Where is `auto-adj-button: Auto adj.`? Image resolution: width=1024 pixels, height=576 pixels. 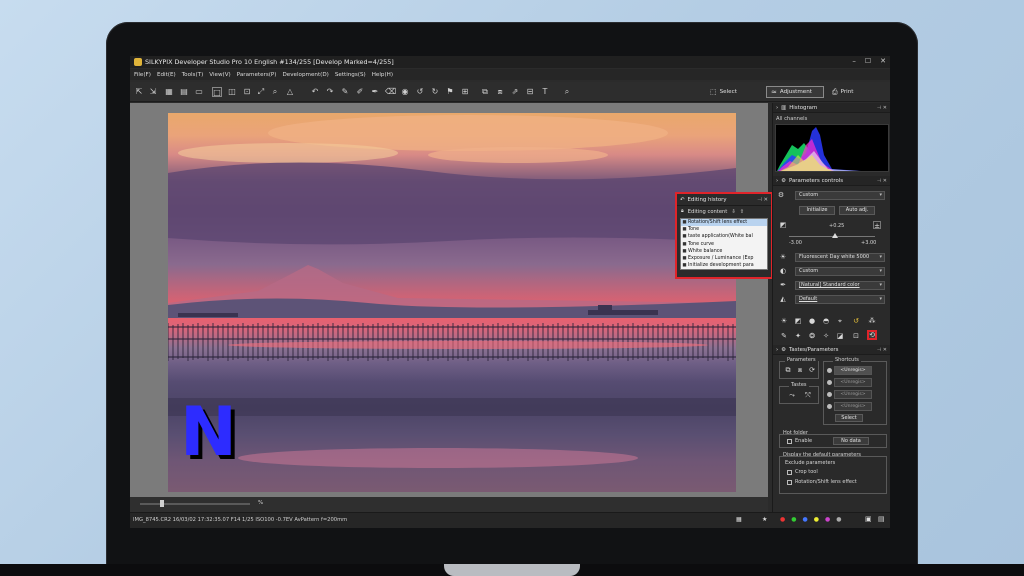
auto-adj-button: Auto adj. is located at coordinates (857, 210).